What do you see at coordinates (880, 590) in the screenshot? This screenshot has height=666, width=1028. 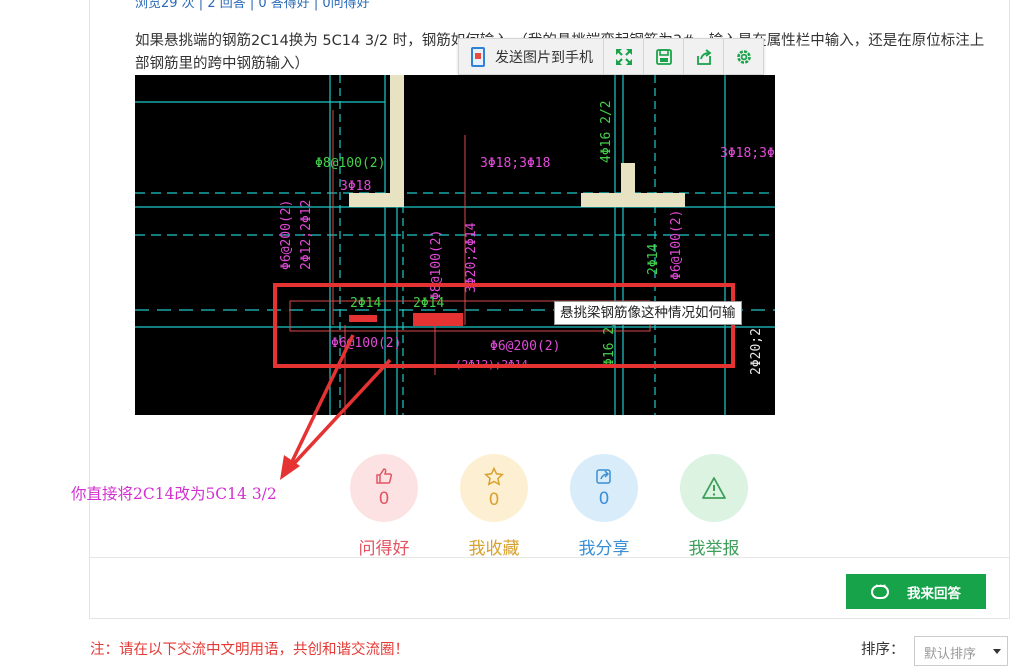 I see `chat-bubble-icon` at bounding box center [880, 590].